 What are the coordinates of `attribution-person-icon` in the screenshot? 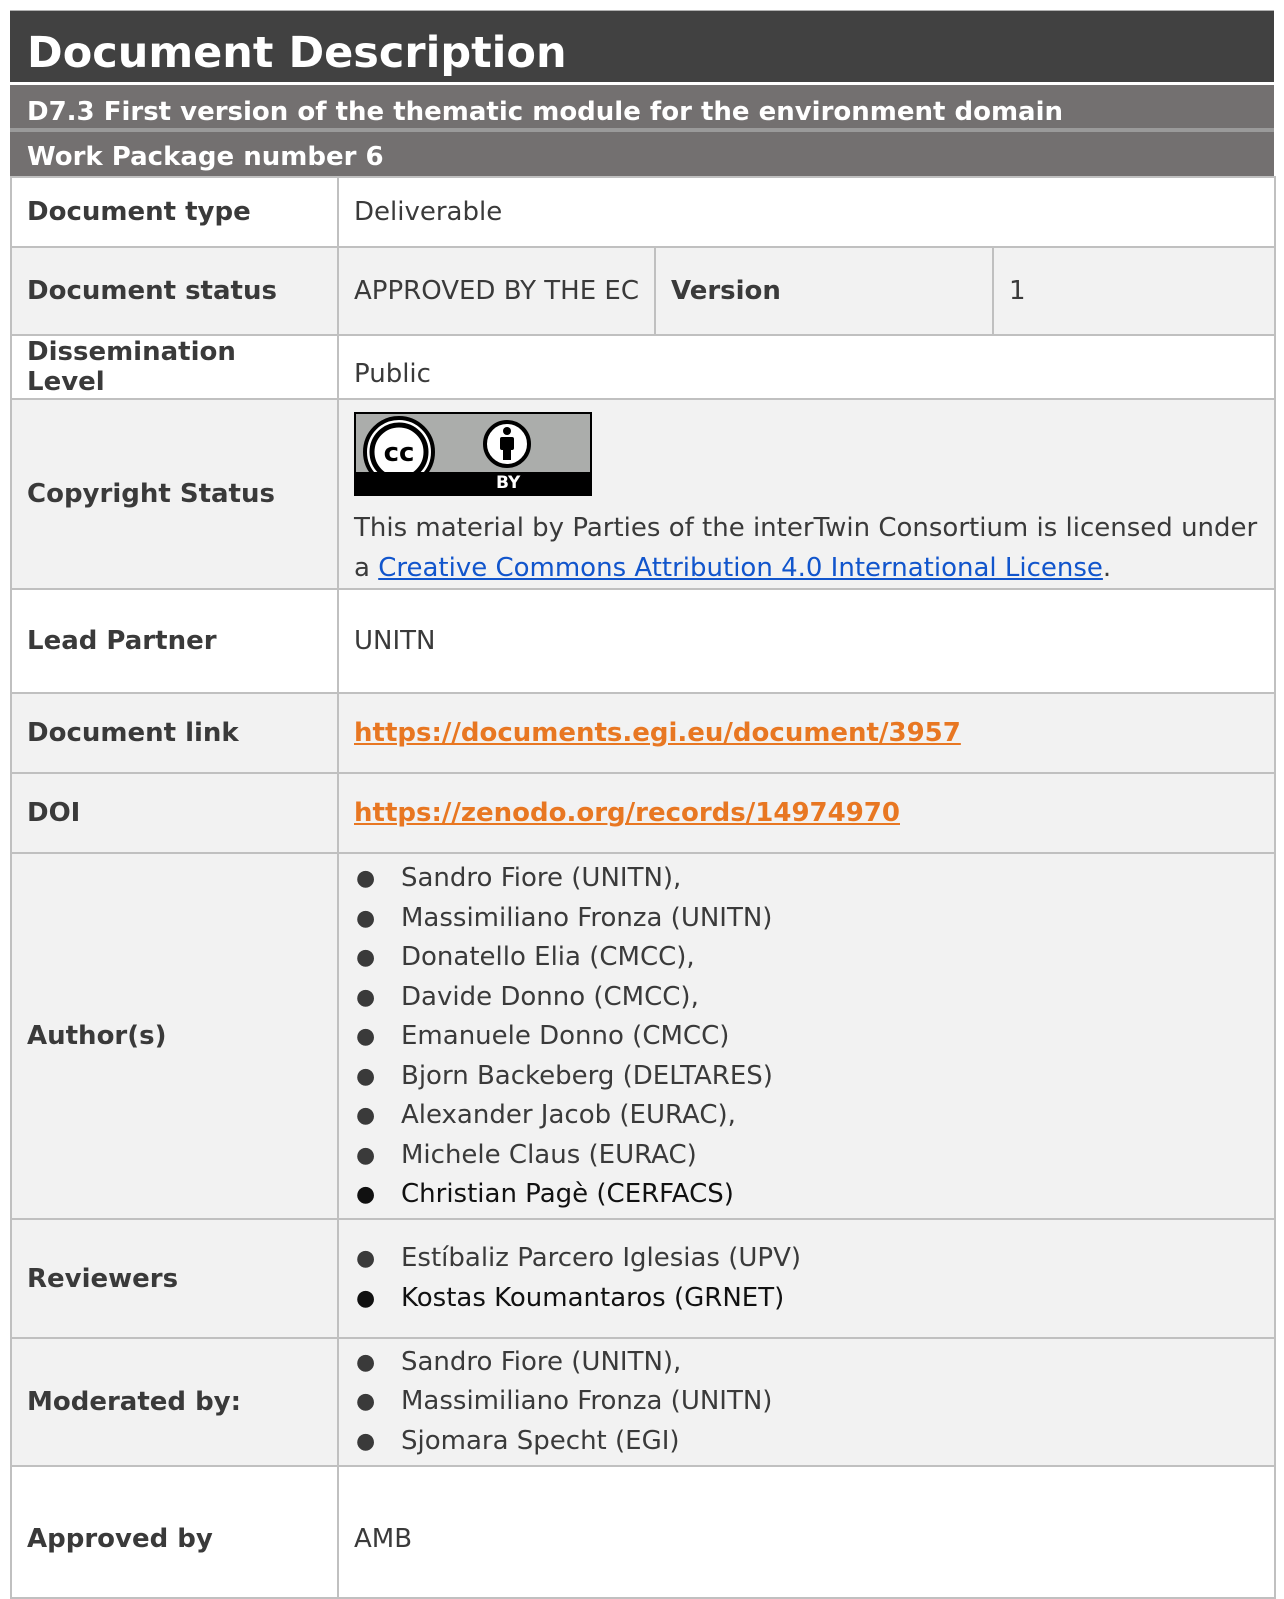 It's located at (507, 444).